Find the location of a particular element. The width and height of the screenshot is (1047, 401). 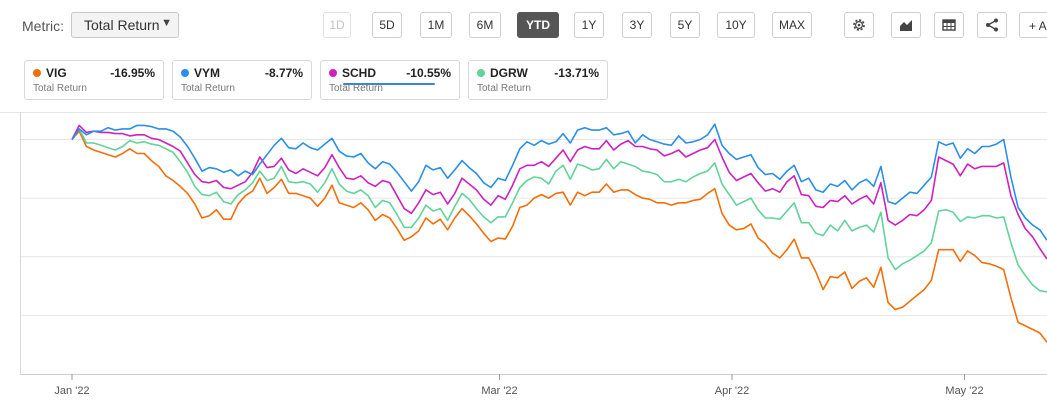

metric-select: Total Return ▼ is located at coordinates (125, 25).